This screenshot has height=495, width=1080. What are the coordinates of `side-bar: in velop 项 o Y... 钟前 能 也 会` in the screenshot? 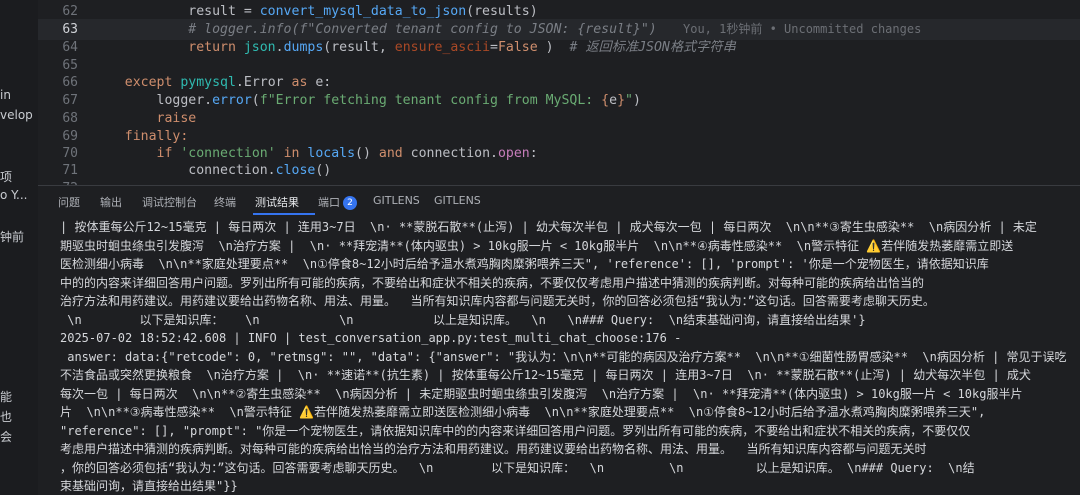 It's located at (19, 247).